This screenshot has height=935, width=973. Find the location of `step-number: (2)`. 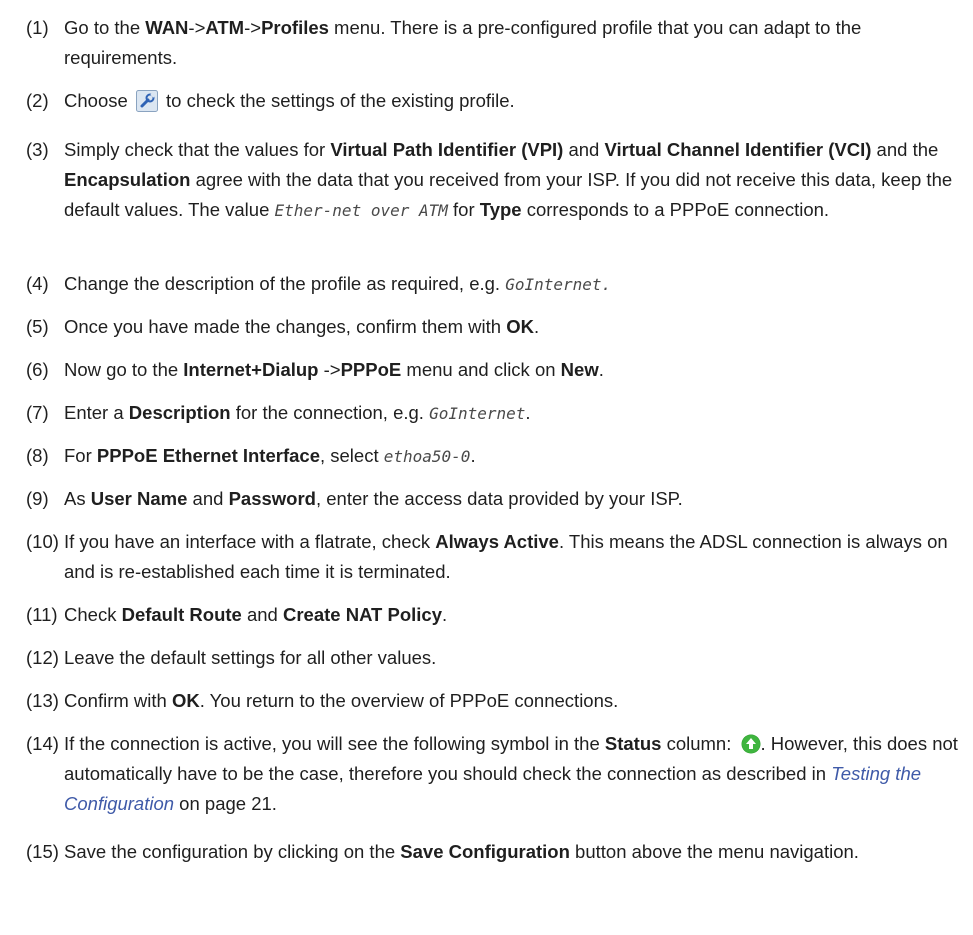

step-number: (2) is located at coordinates (37, 100).